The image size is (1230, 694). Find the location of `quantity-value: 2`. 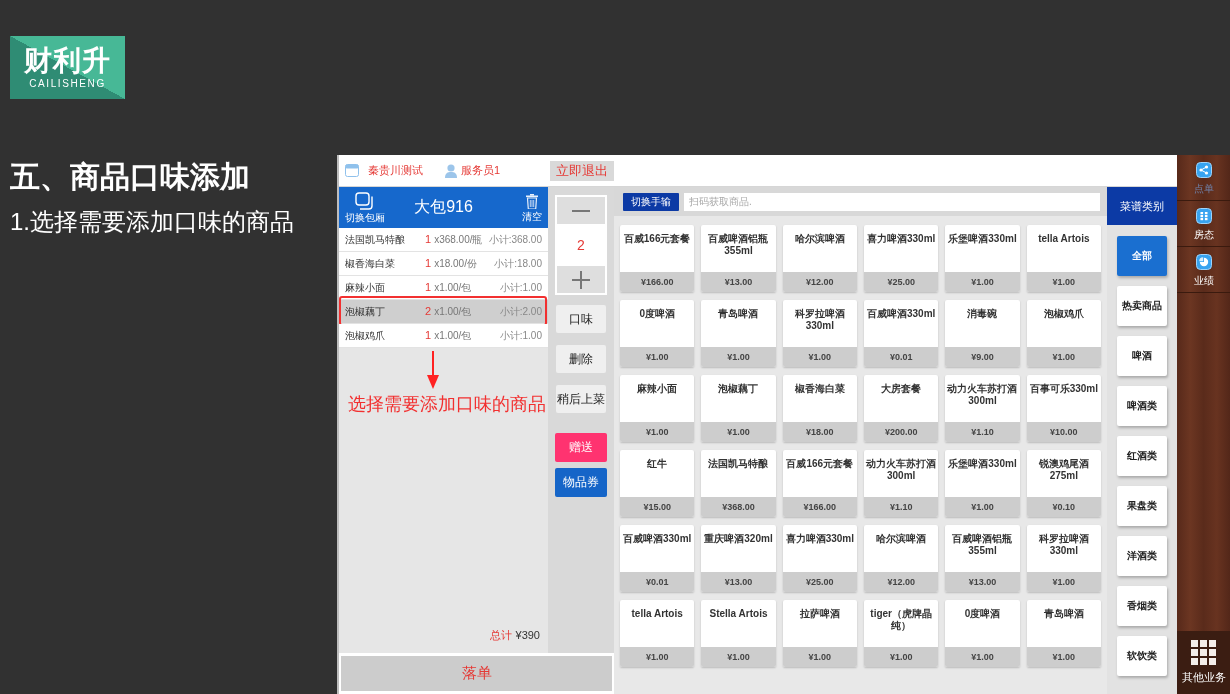

quantity-value: 2 is located at coordinates (581, 245).